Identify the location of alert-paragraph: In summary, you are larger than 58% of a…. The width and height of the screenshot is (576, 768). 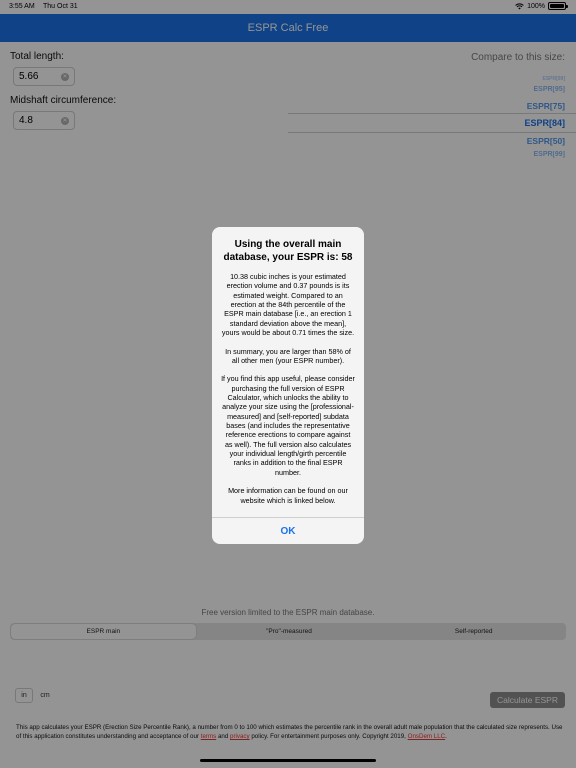
(288, 355).